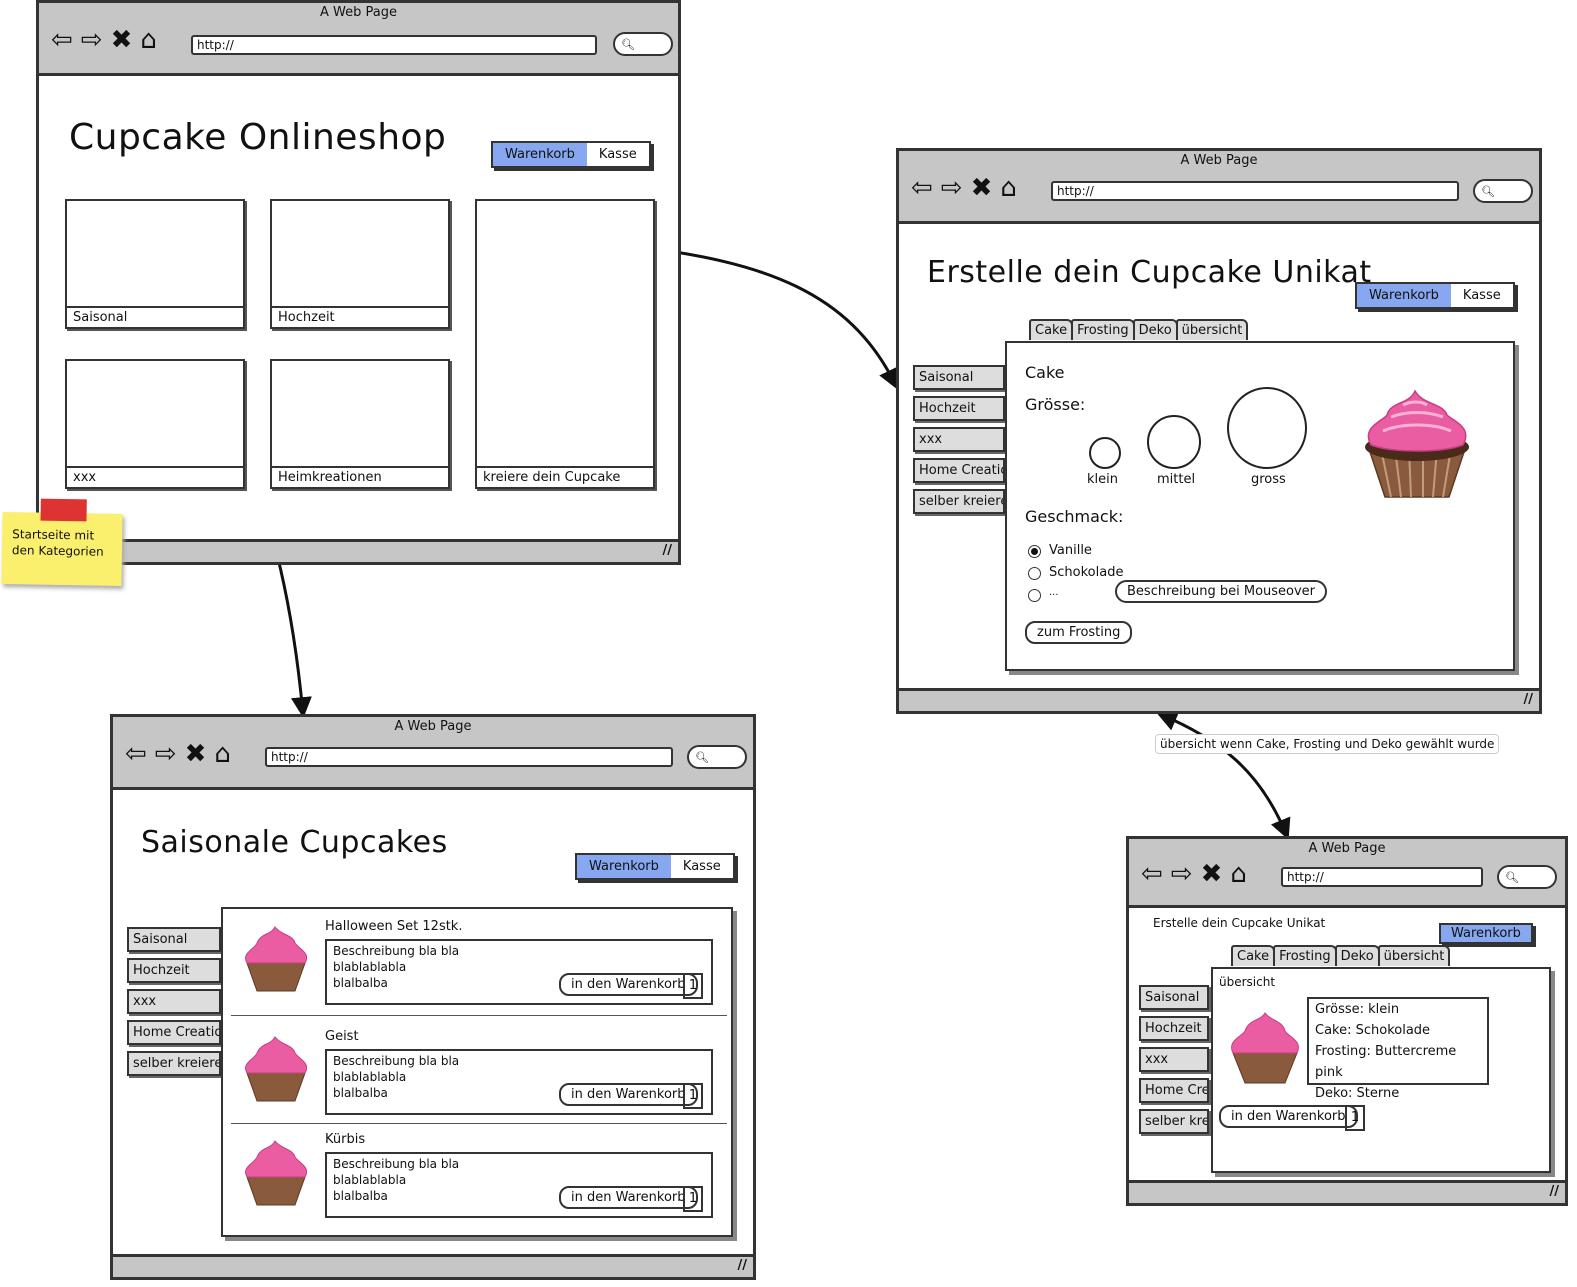 This screenshot has height=1287, width=1577. I want to click on sidebar-item-selber-kreieren: selber kreie, so click(1174, 1121).